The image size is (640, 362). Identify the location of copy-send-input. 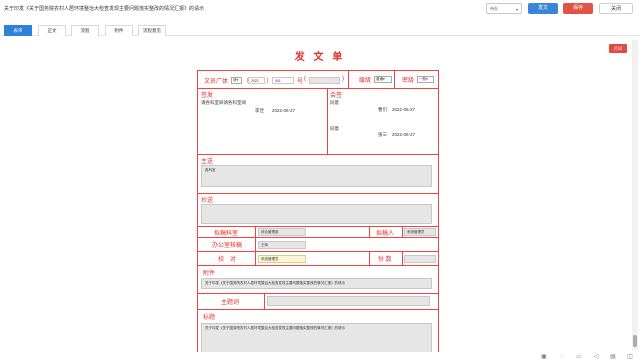
(316, 214).